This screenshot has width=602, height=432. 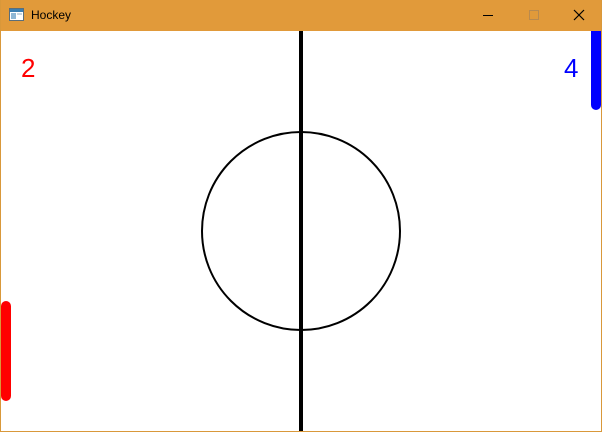 What do you see at coordinates (51, 15) in the screenshot?
I see `window-title: Hockey` at bounding box center [51, 15].